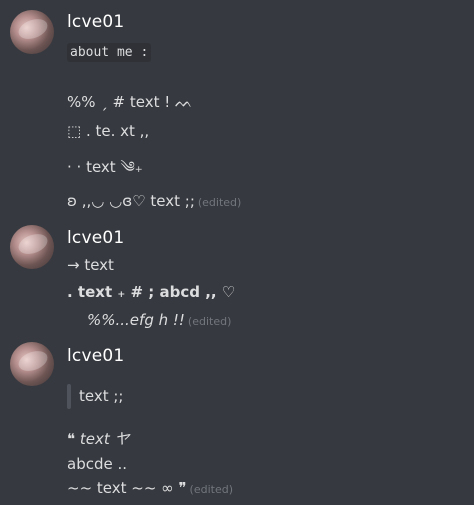 This screenshot has width=474, height=505. Describe the element at coordinates (108, 131) in the screenshot. I see `message-line: ⬚ . te. xt ,,` at that location.